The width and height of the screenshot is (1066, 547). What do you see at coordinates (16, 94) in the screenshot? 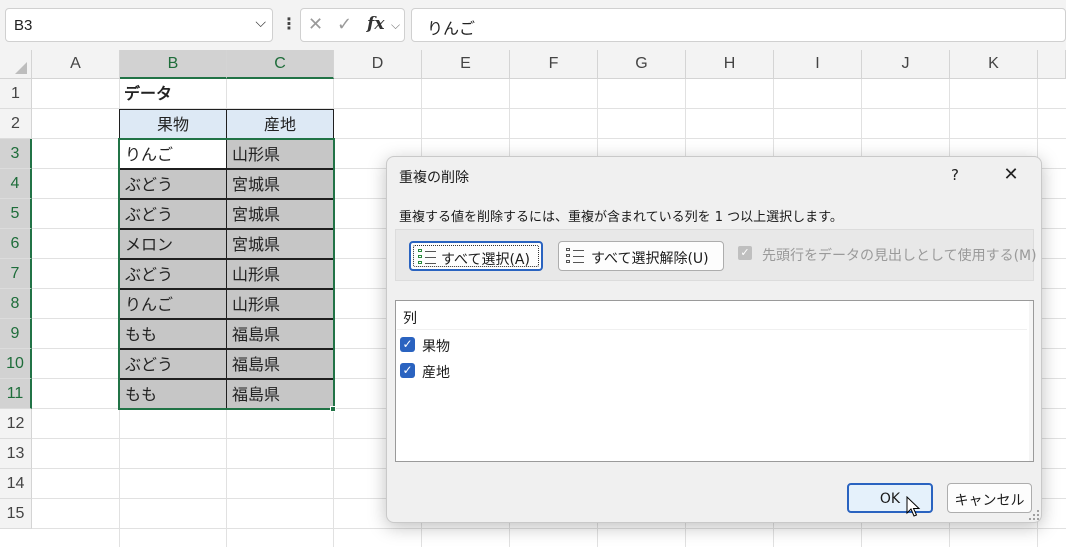
I see `row-header-1: 1` at bounding box center [16, 94].